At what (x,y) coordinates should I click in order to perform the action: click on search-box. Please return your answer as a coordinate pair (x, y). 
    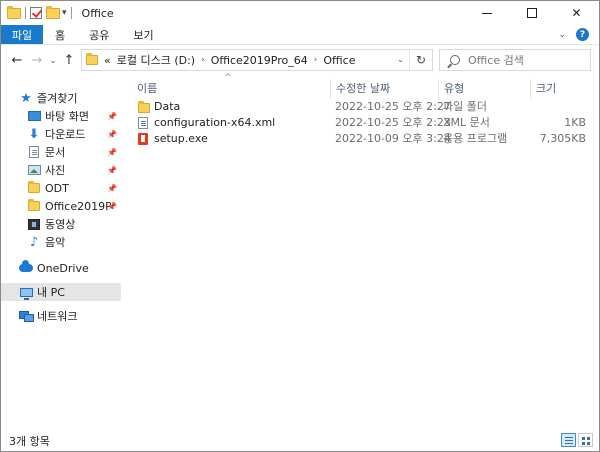
    Looking at the image, I should click on (515, 60).